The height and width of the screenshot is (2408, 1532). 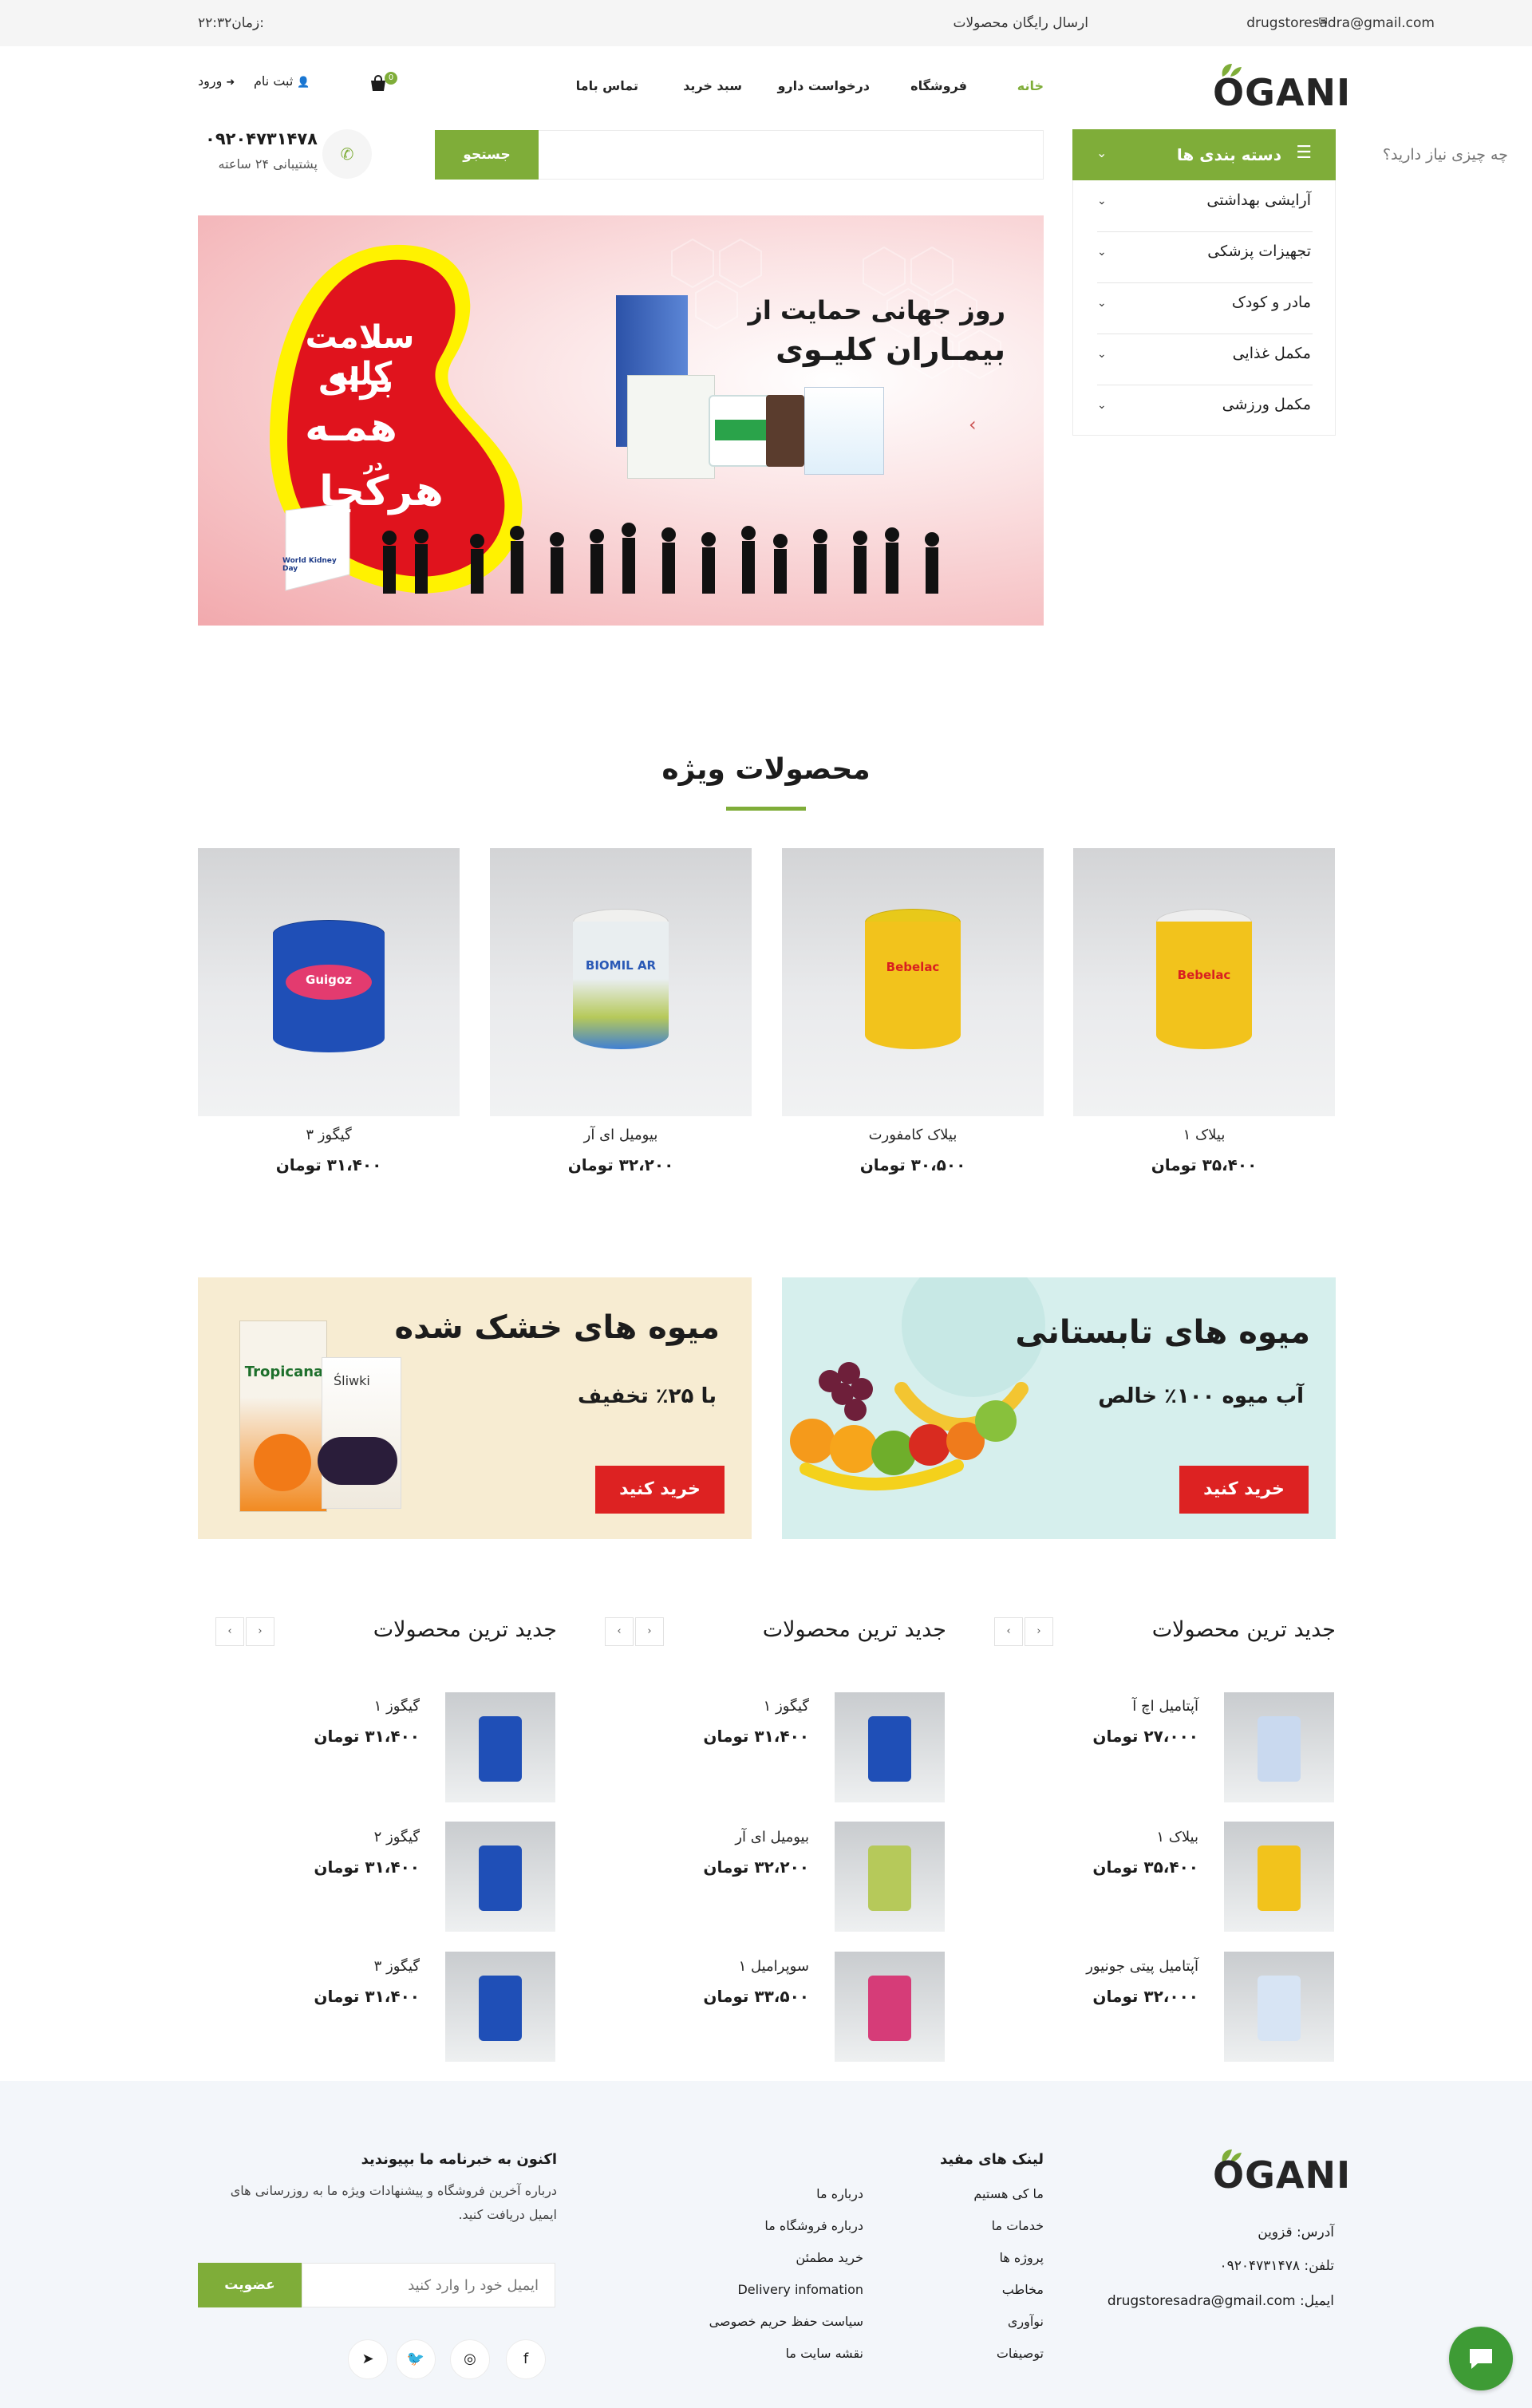 What do you see at coordinates (1258, 200) in the screenshot?
I see `category-item-cosmetics: آرایشی بهداشتی` at bounding box center [1258, 200].